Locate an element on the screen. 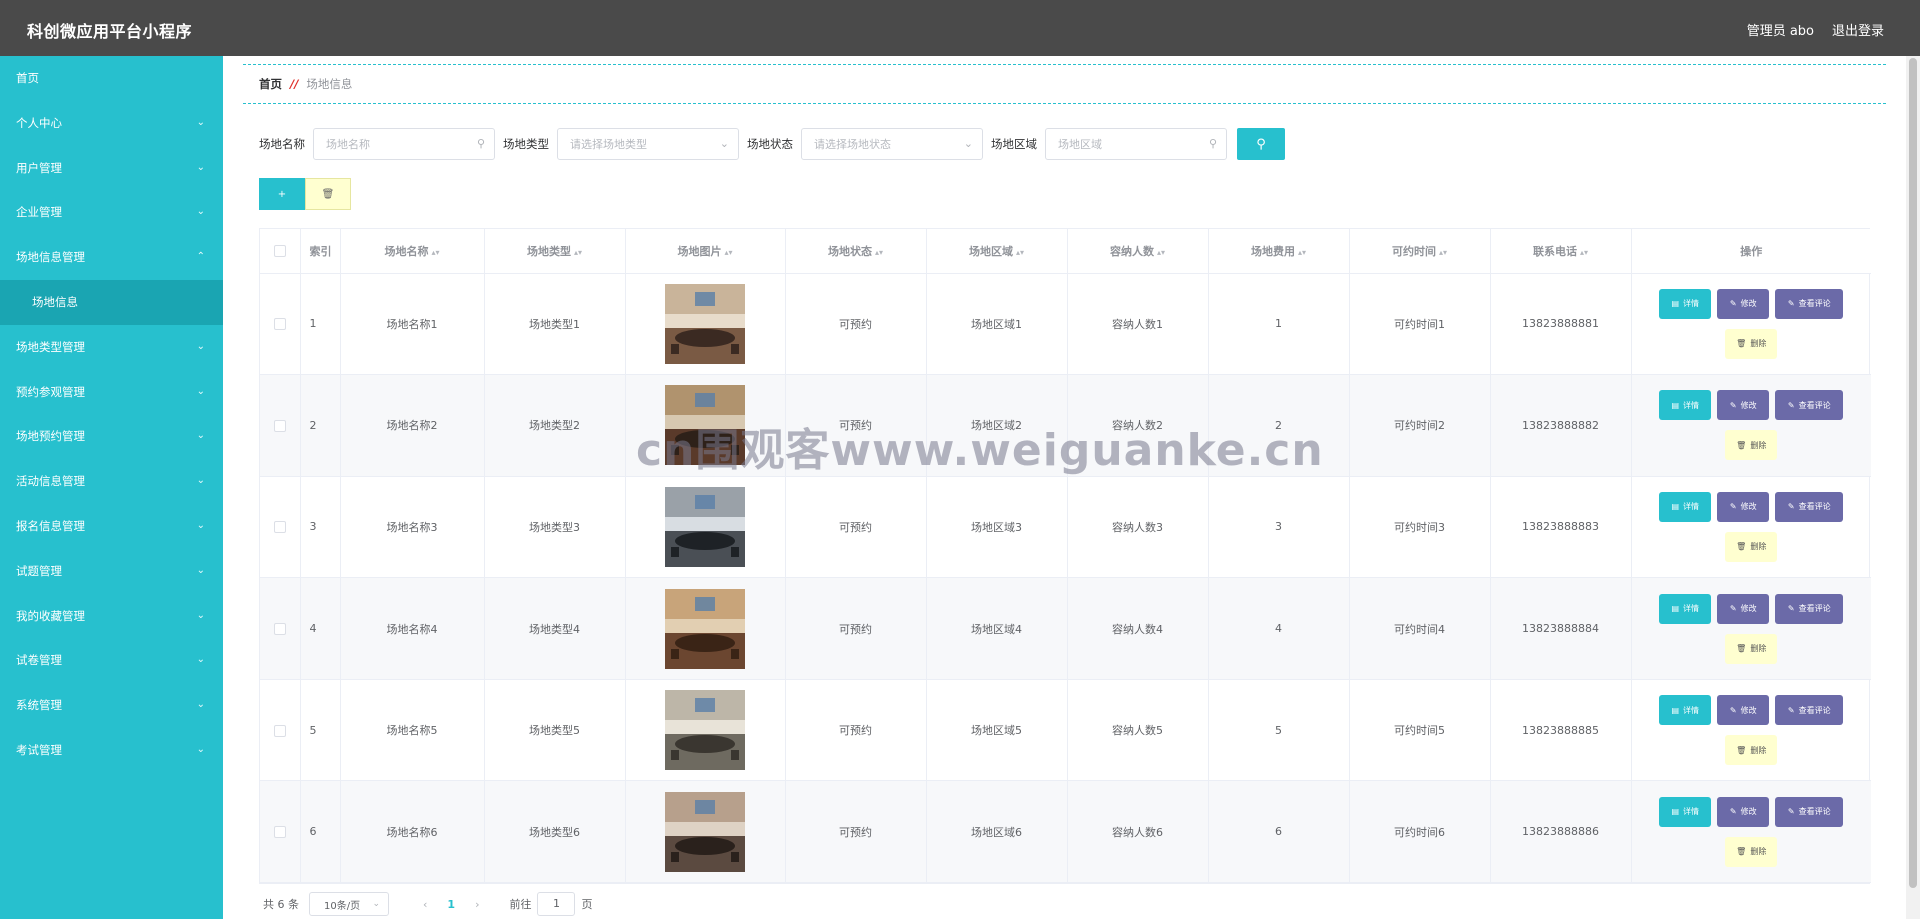 Image resolution: width=1920 pixels, height=919 pixels. sidebar-item: 我的收藏管理 ⌄ is located at coordinates (111, 616).